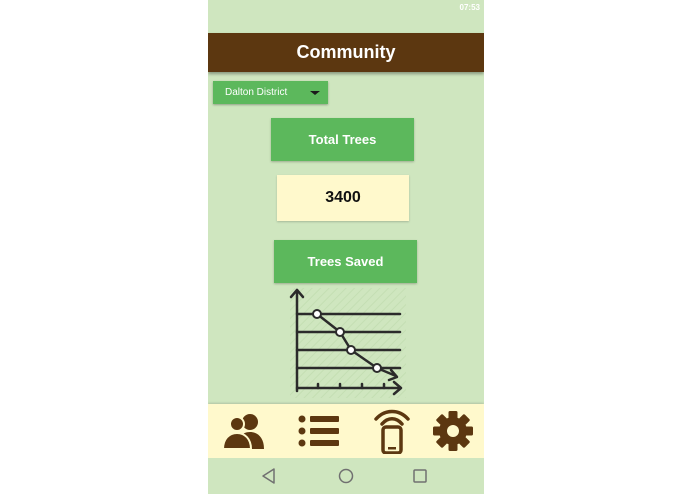 The height and width of the screenshot is (494, 695). What do you see at coordinates (453, 431) in the screenshot?
I see `gear-icon` at bounding box center [453, 431].